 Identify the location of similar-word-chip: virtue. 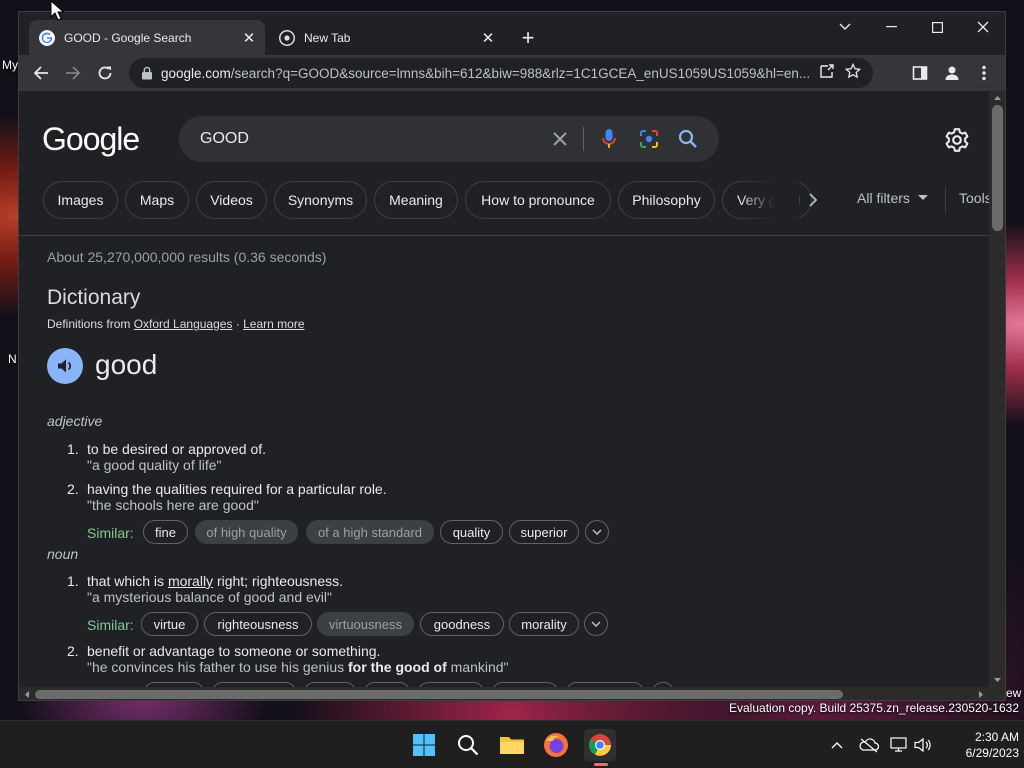
(169, 624).